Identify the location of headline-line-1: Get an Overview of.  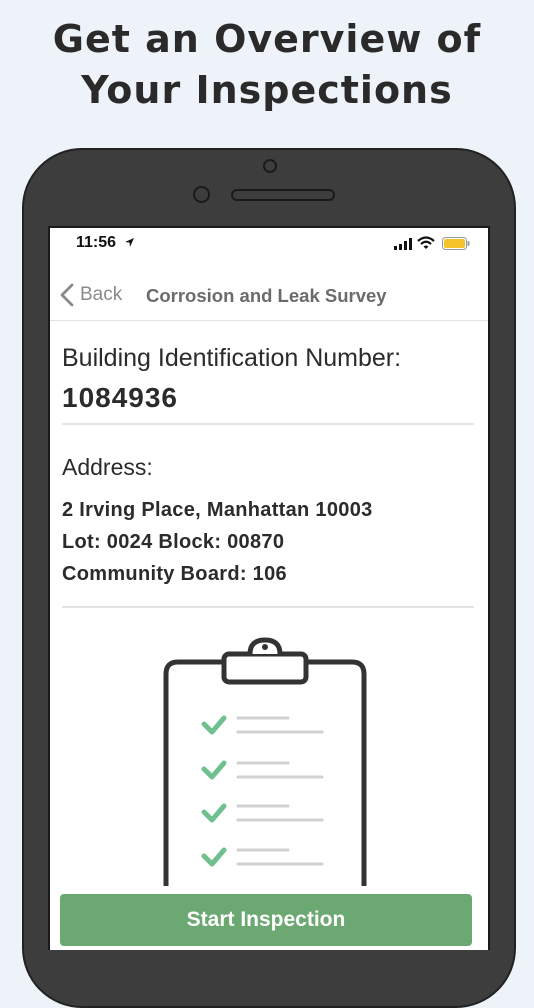
(267, 39).